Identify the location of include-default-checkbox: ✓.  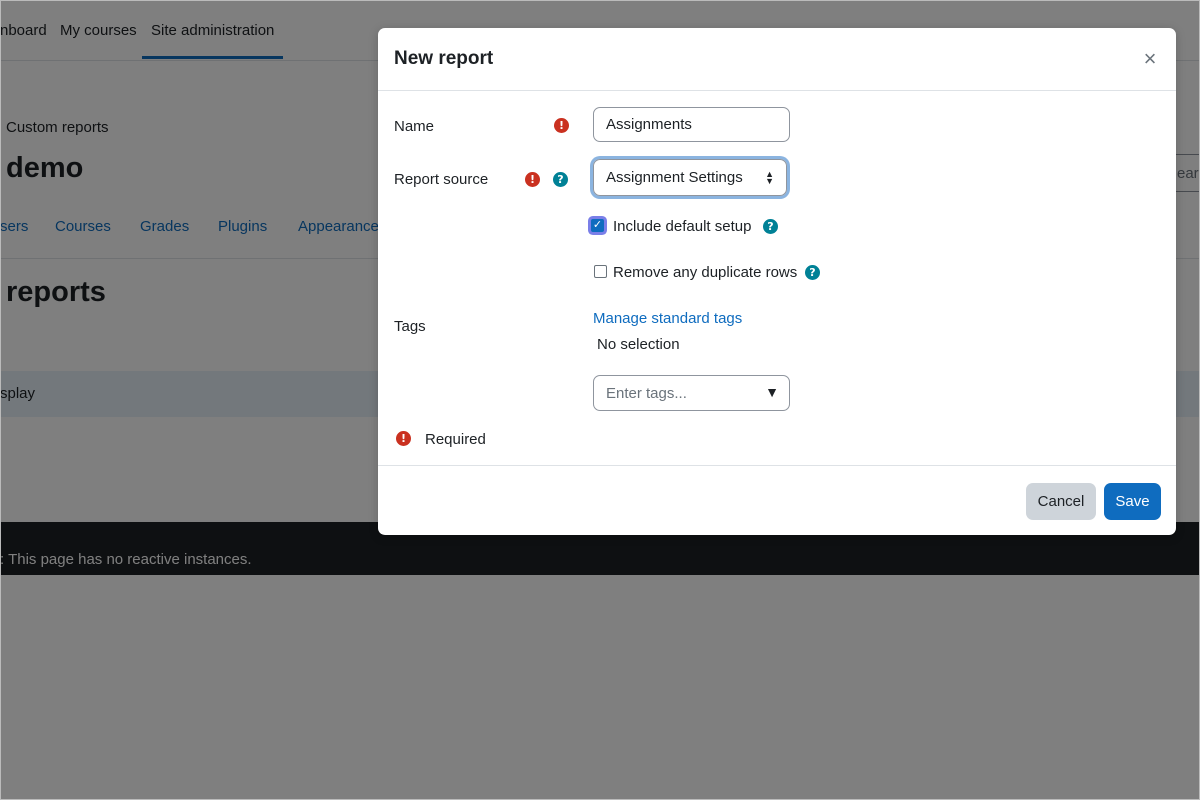
(597, 225).